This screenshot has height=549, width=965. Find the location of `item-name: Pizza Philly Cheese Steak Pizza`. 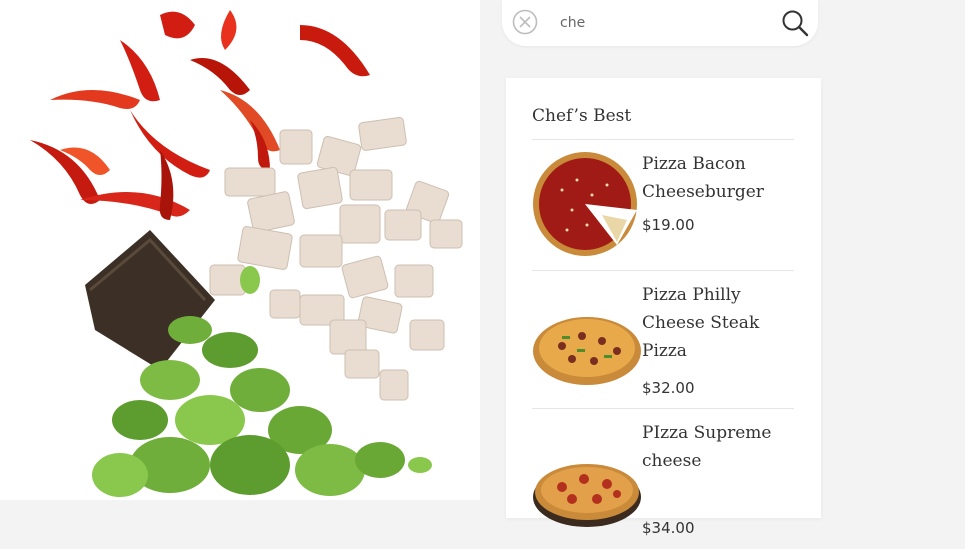

item-name: Pizza Philly Cheese Steak Pizza is located at coordinates (701, 323).